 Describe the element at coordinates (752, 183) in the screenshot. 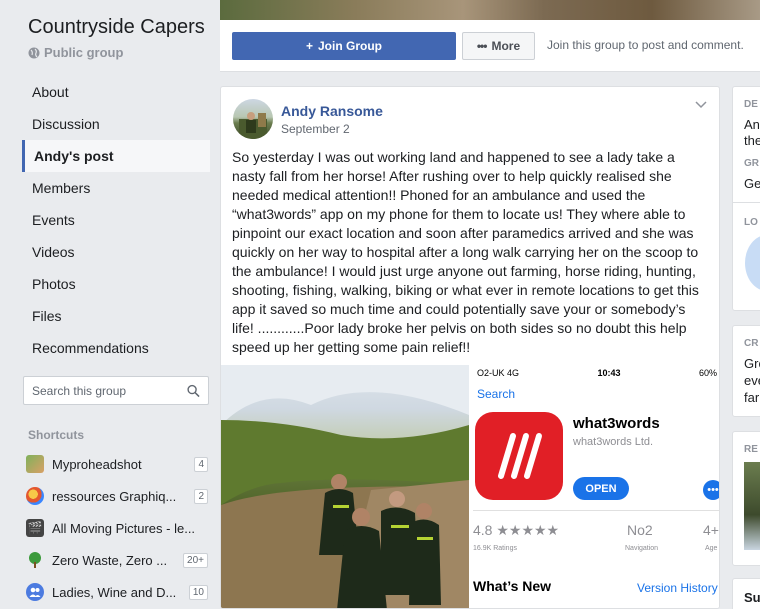

I see `group-type-text: Ge` at that location.